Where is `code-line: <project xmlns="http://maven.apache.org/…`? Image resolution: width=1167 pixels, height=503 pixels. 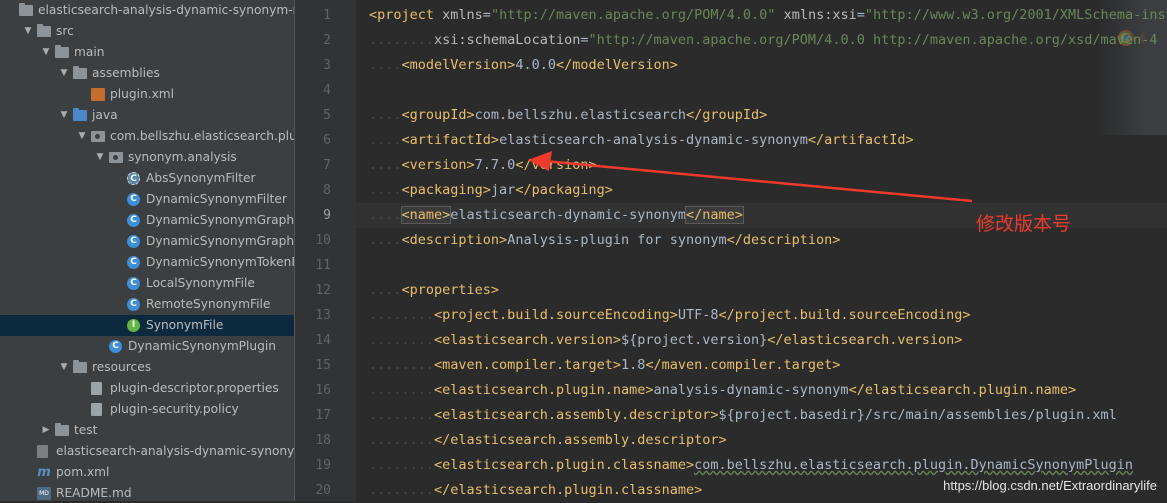
code-line: <project xmlns="http://maven.apache.org/… is located at coordinates (768, 15).